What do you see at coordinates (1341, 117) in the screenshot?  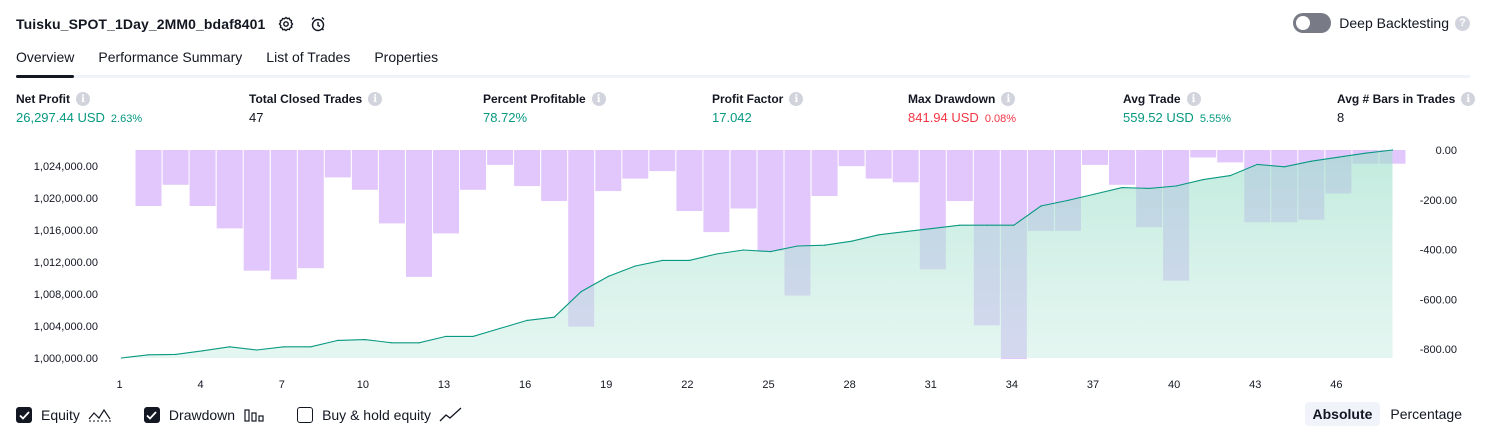 I see `metric-value: 8` at bounding box center [1341, 117].